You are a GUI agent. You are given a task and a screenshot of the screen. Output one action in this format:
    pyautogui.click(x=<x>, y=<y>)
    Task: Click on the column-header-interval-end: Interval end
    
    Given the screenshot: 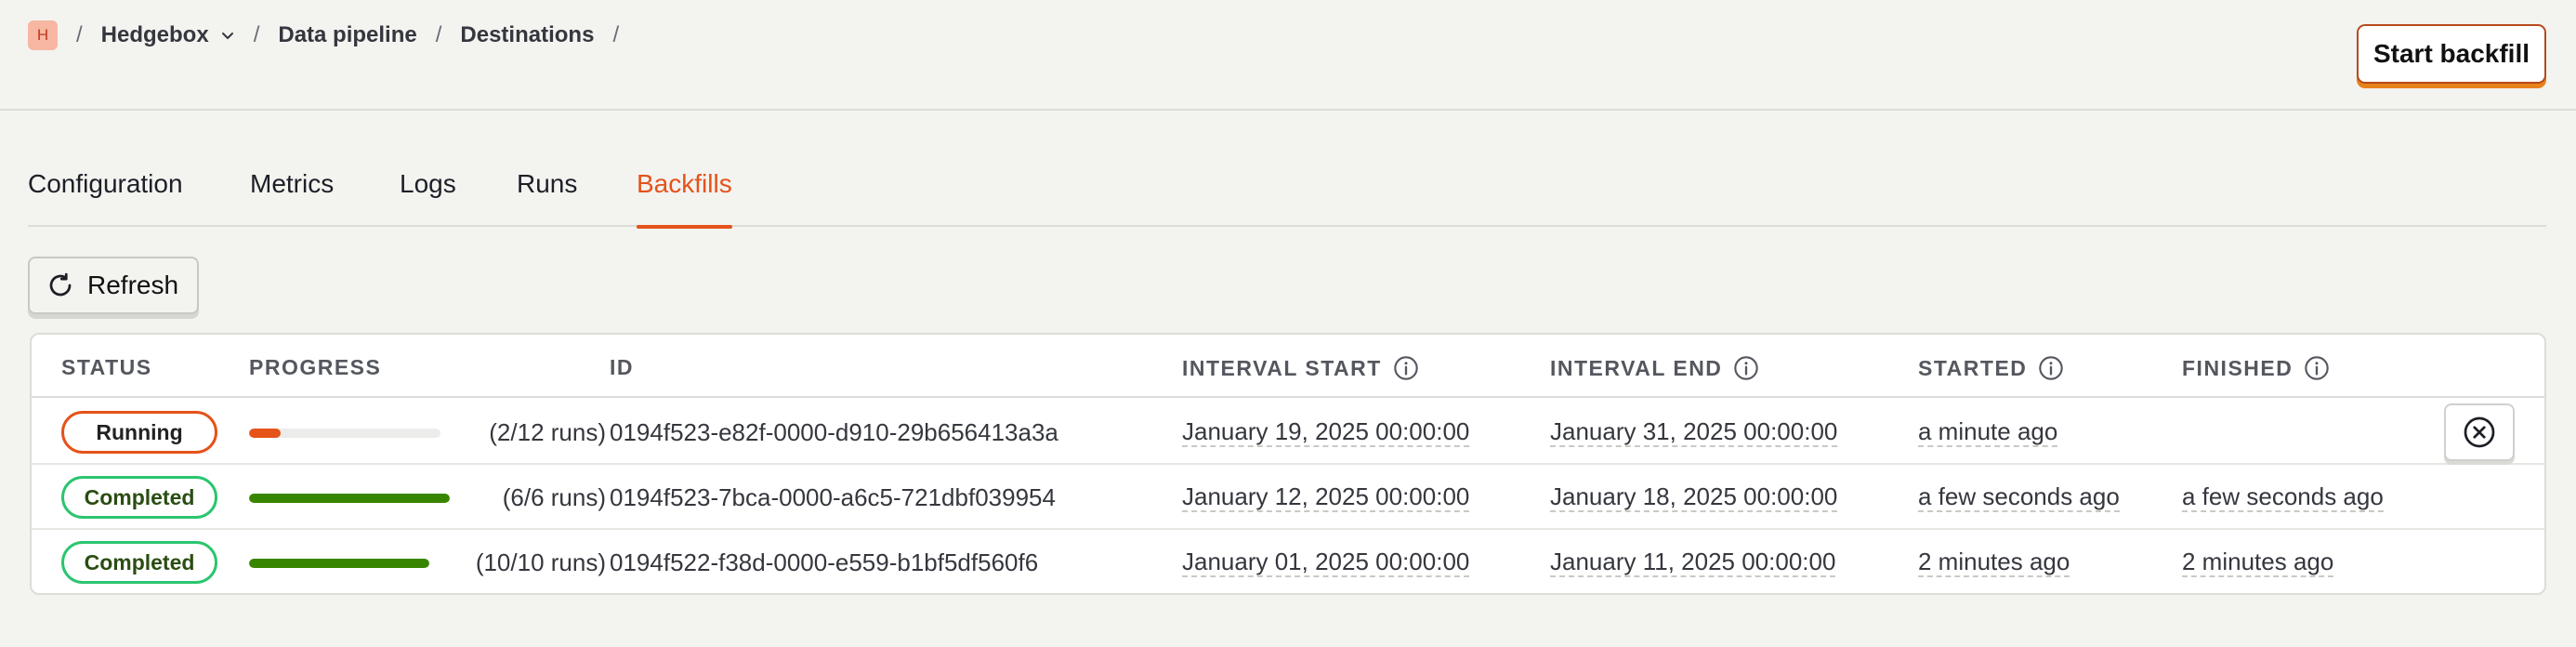 What is the action you would take?
    pyautogui.click(x=1654, y=368)
    